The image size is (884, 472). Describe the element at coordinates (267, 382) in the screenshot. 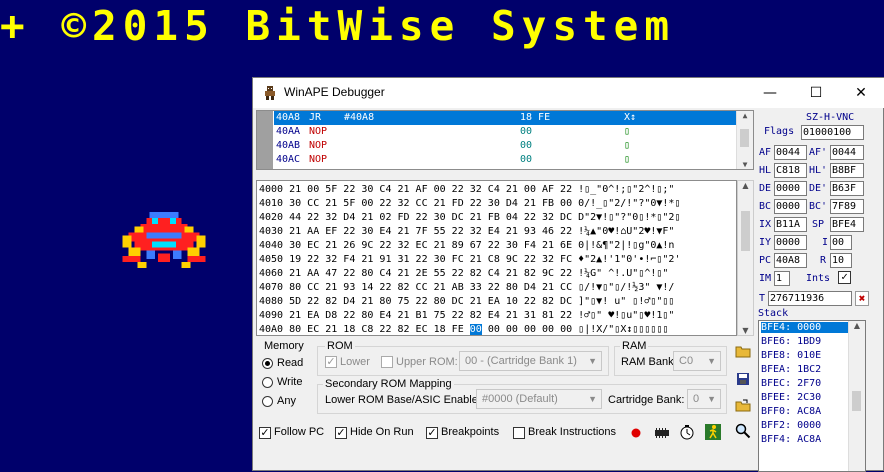

I see `memory-write-radio` at that location.